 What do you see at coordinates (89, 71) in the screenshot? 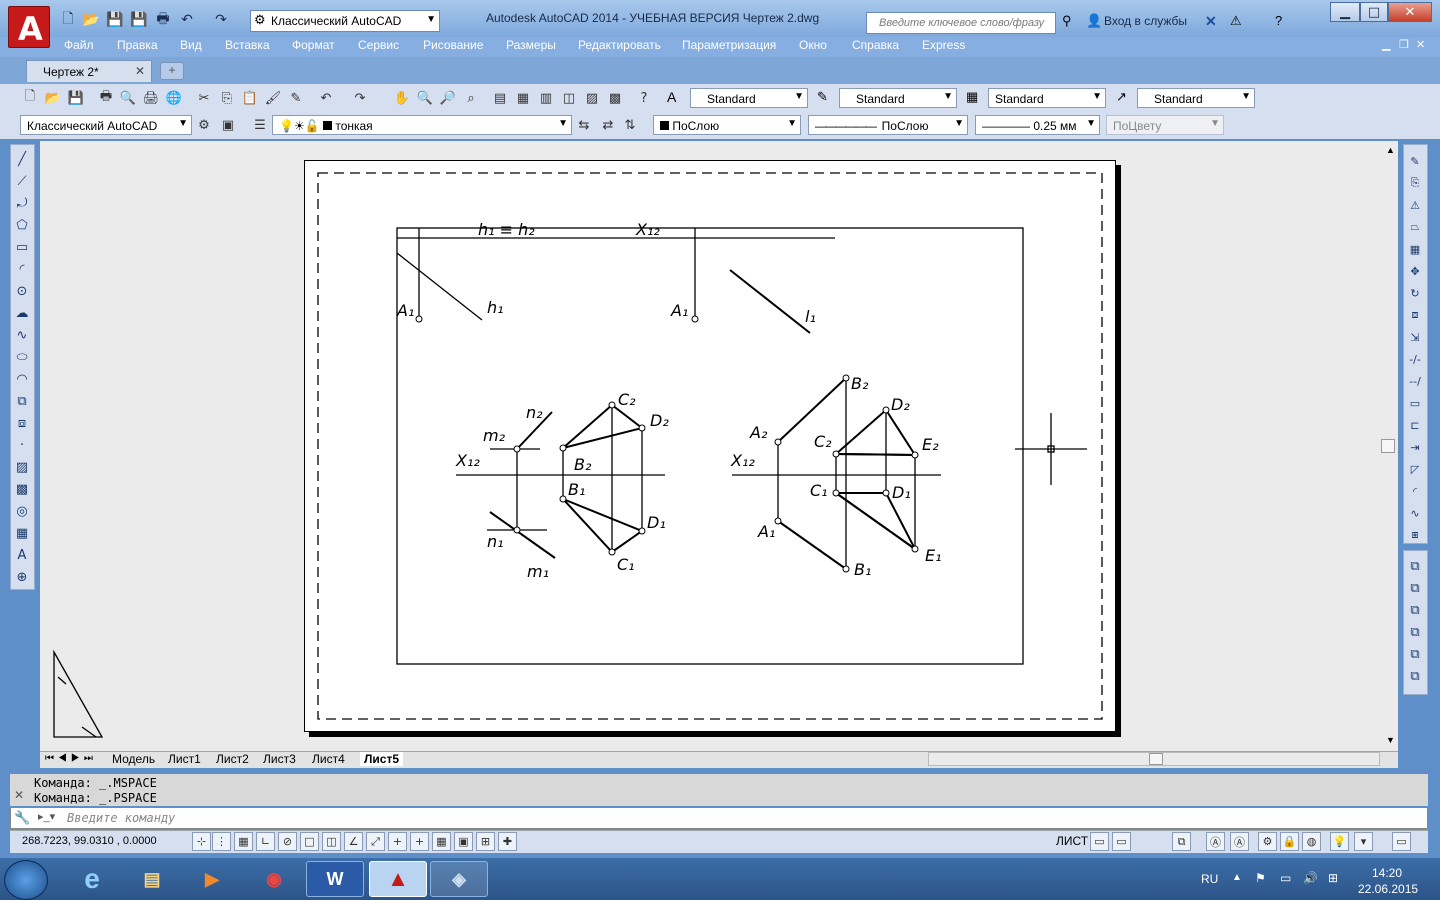
I see `doc-tab: Чертеж 2* ✕` at bounding box center [89, 71].